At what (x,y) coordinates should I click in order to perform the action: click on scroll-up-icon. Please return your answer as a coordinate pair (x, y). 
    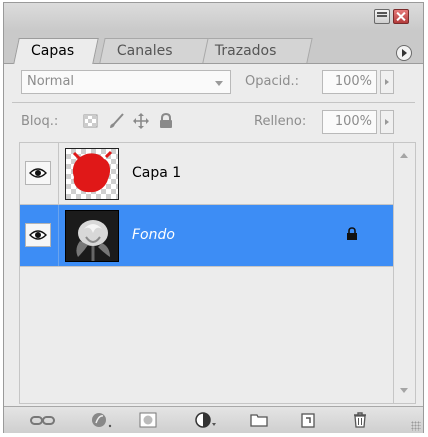
    Looking at the image, I should click on (404, 155).